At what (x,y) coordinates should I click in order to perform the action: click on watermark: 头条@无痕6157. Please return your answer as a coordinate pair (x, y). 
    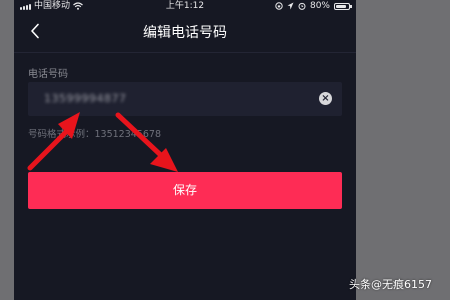
    Looking at the image, I should click on (390, 284).